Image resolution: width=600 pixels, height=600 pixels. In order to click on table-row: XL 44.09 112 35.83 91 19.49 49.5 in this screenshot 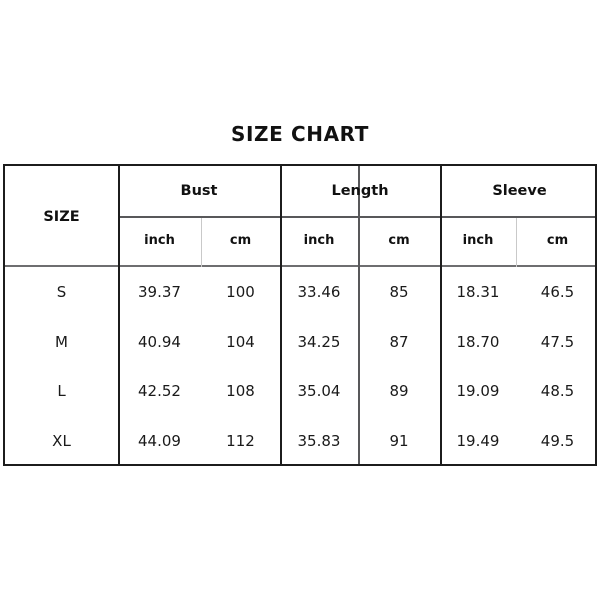, I will do `click(302, 441)`.